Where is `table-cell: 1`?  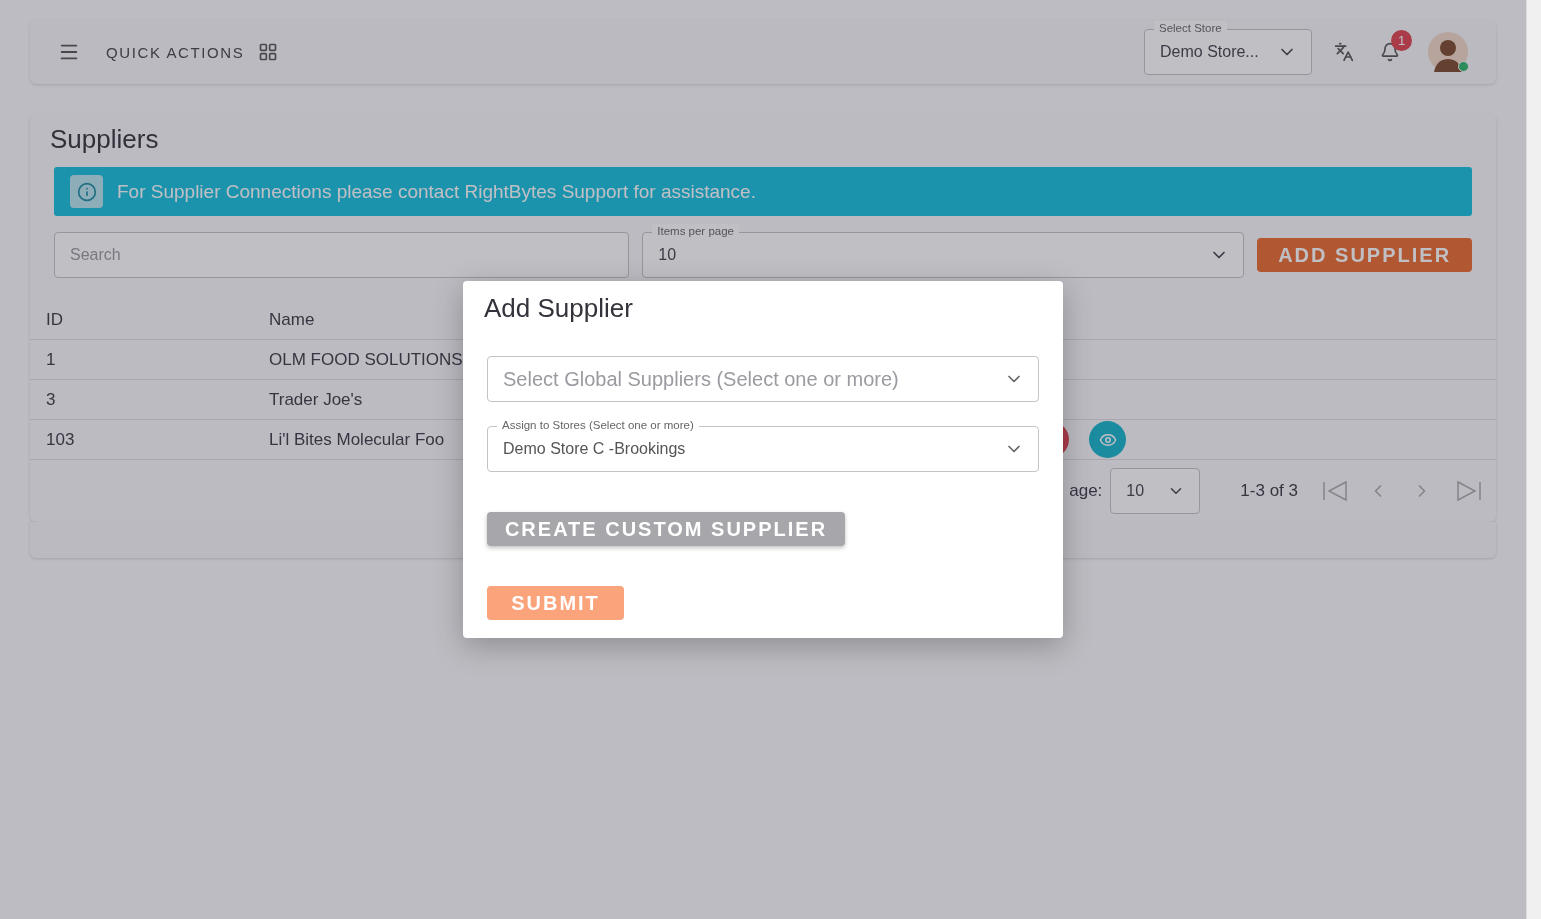
table-cell: 1 is located at coordinates (51, 359).